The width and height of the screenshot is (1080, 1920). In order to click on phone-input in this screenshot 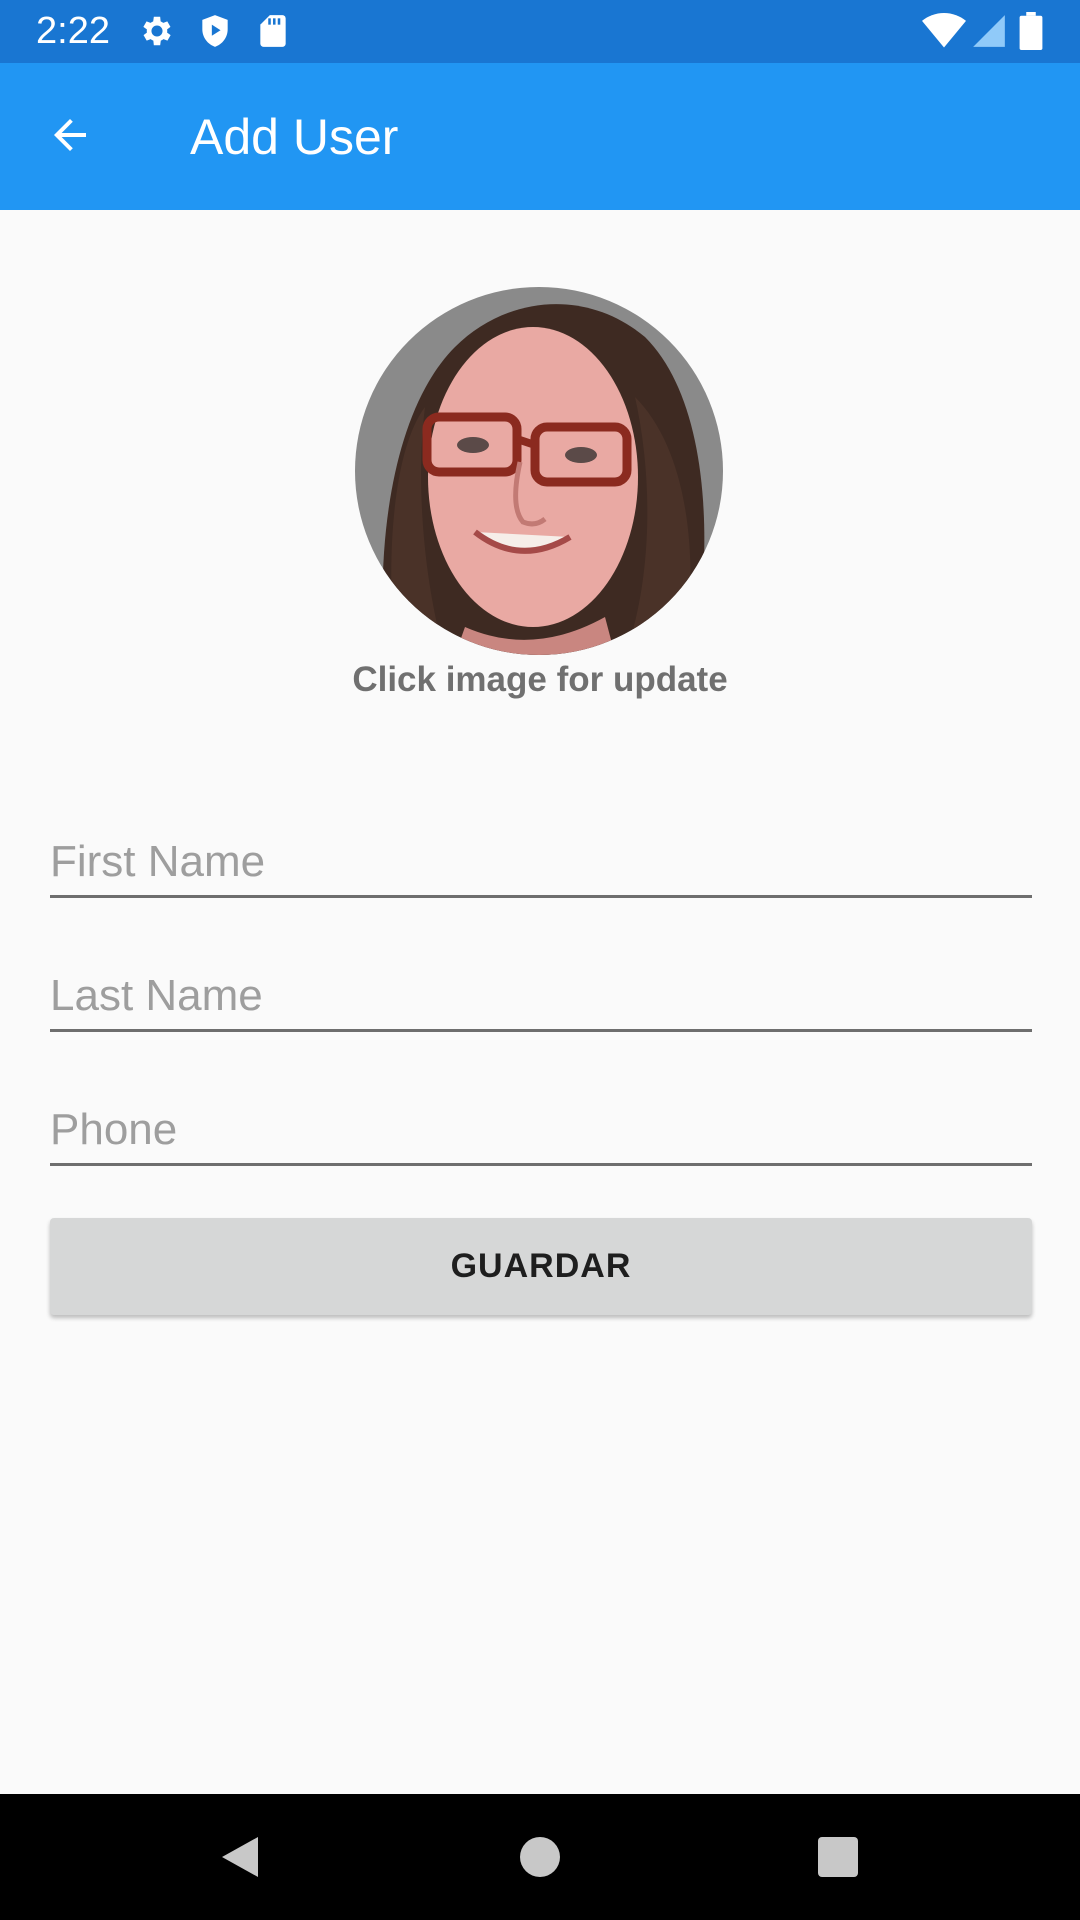, I will do `click(541, 1129)`.